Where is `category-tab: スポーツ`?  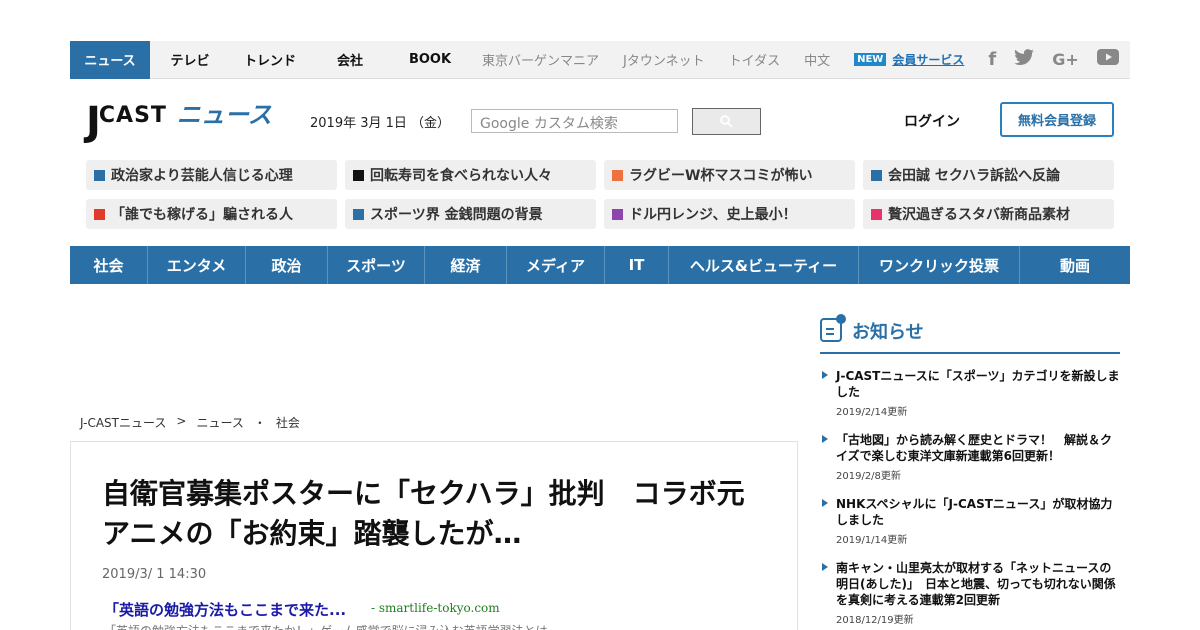 category-tab: スポーツ is located at coordinates (376, 265).